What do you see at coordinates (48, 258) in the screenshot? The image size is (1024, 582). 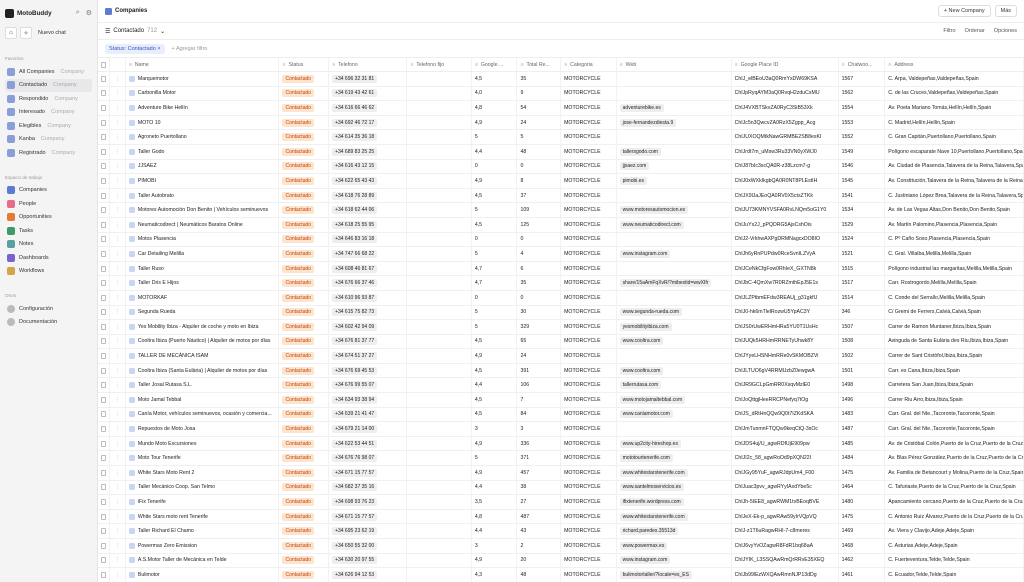 I see `sidebar-item-dashboards: Dashboards` at bounding box center [48, 258].